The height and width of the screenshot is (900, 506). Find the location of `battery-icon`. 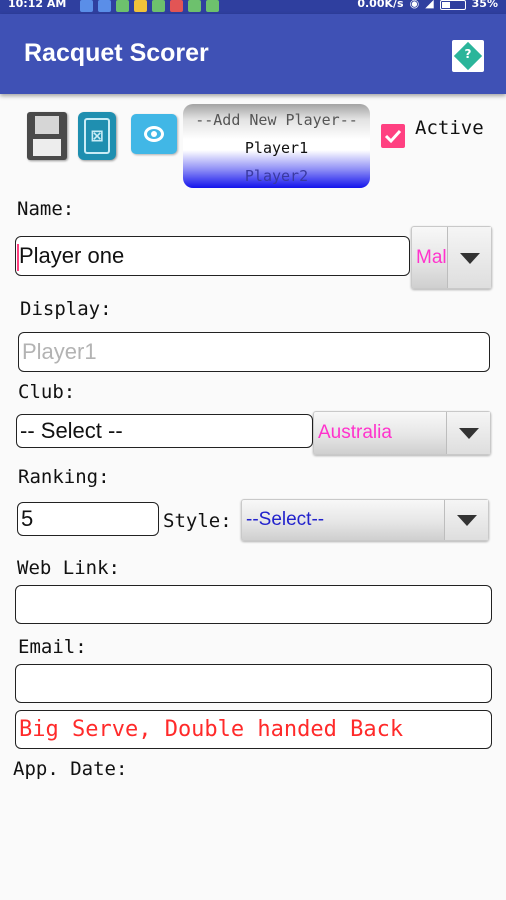

battery-icon is located at coordinates (452, 5).